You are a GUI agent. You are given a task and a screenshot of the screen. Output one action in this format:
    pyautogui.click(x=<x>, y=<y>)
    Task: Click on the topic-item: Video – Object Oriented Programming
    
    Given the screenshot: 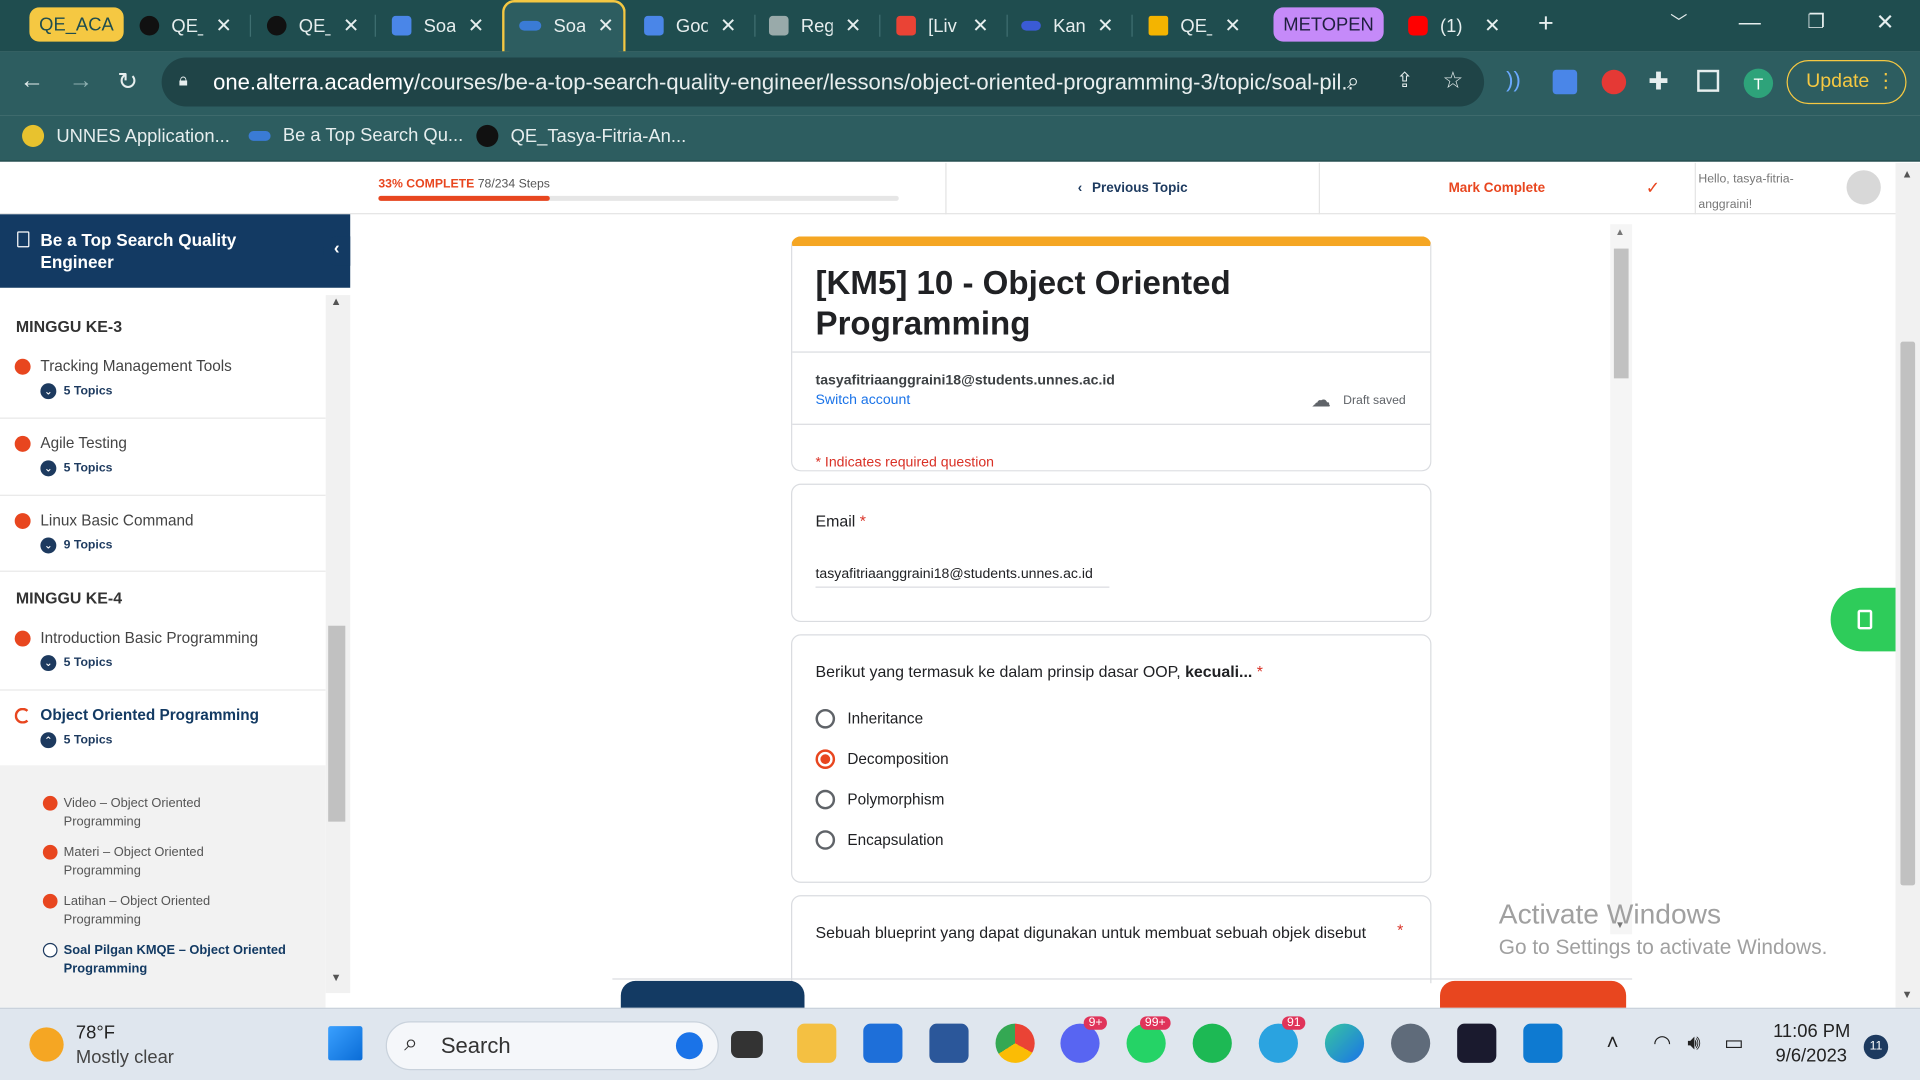 What is the action you would take?
    pyautogui.click(x=177, y=813)
    